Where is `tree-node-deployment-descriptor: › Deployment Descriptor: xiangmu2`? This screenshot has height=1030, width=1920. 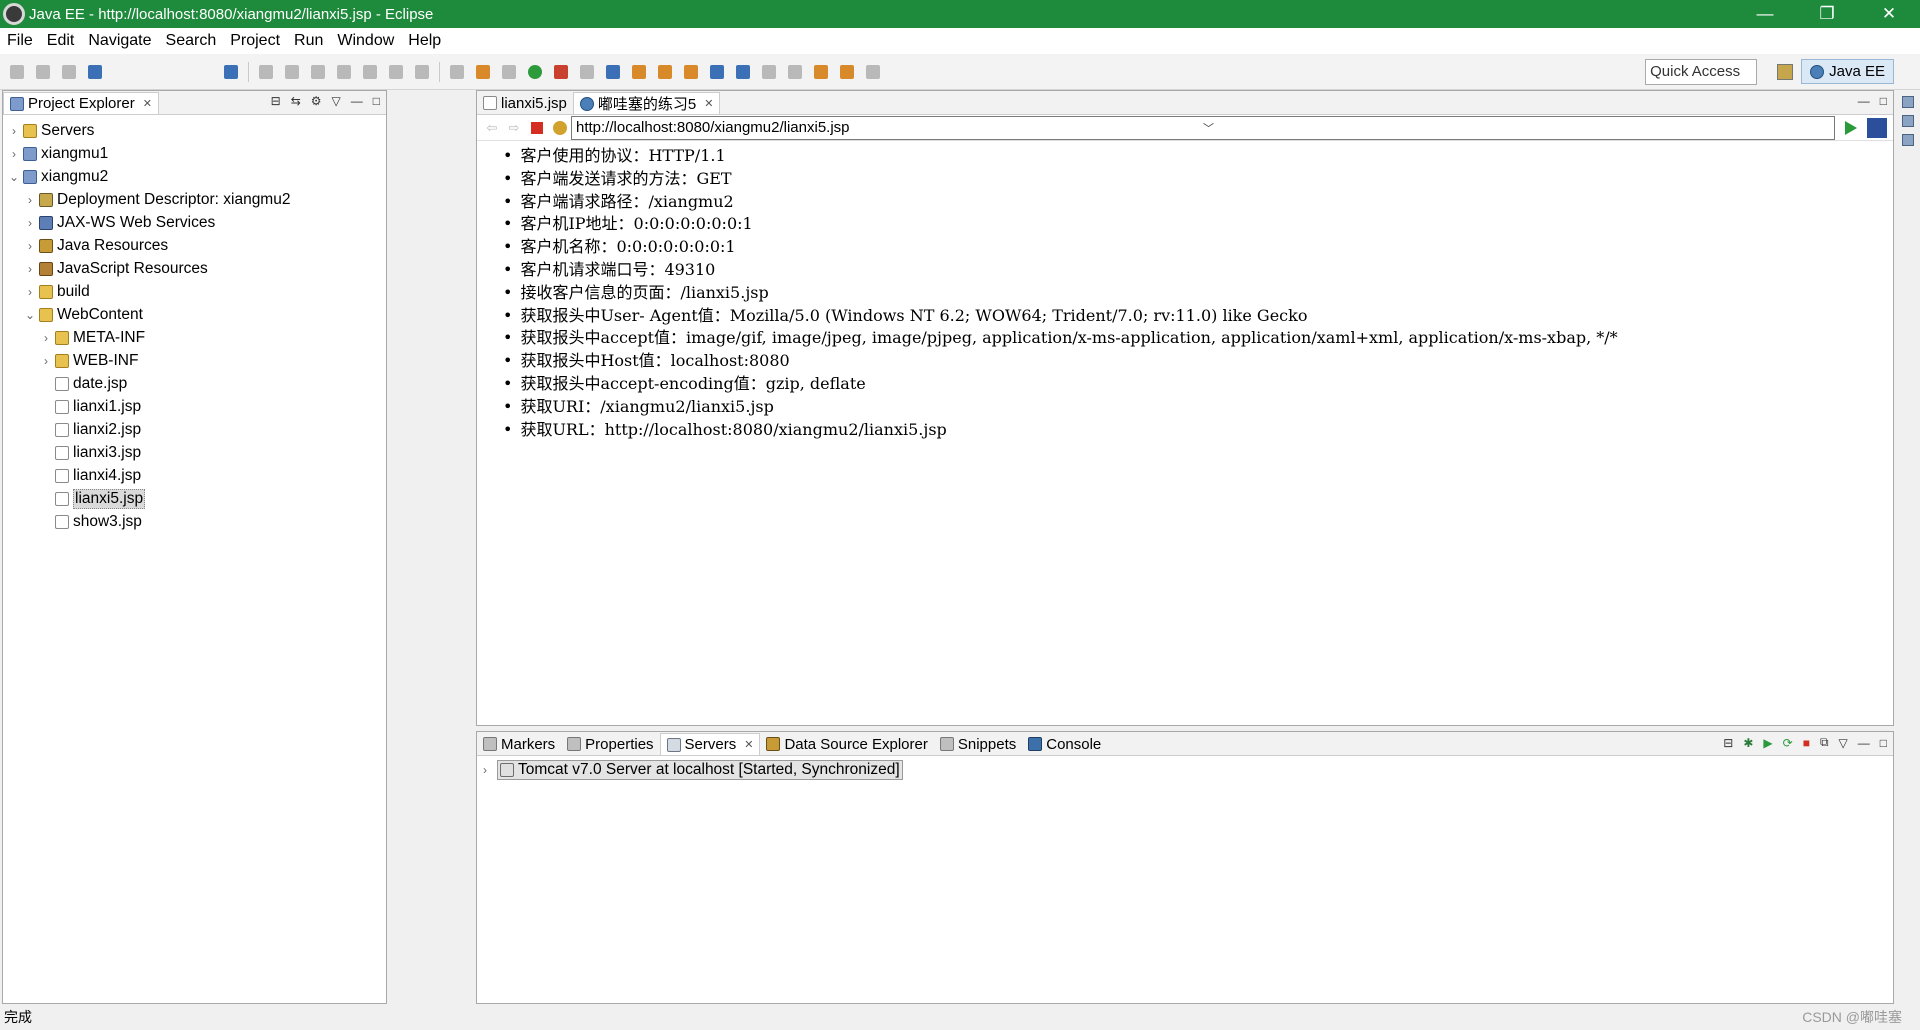
tree-node-deployment-descriptor: › Deployment Descriptor: xiangmu2 is located at coordinates (194, 199).